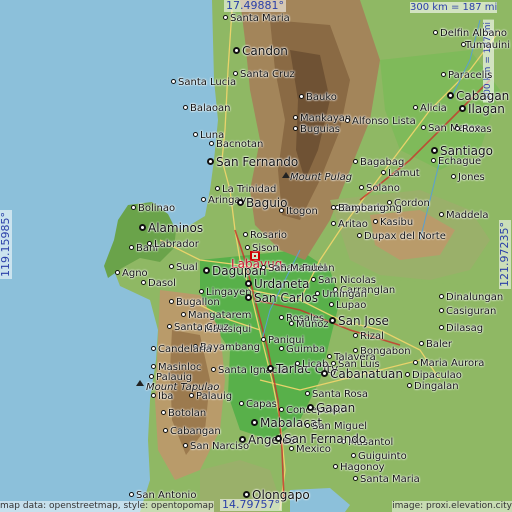 The width and height of the screenshot is (512, 512). I want to click on place-label: Guimba, so click(306, 349).